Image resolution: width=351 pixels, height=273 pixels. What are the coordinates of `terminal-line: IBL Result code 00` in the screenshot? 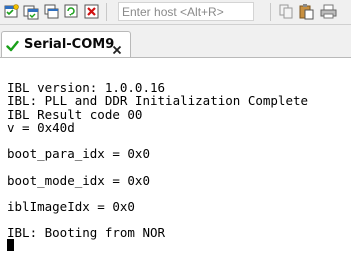 It's located at (75, 114).